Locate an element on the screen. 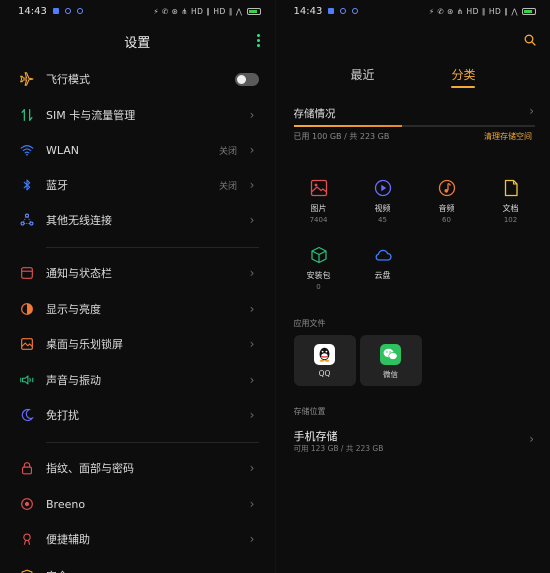 The width and height of the screenshot is (550, 573). category-cloud: 云盘 is located at coordinates (383, 263).